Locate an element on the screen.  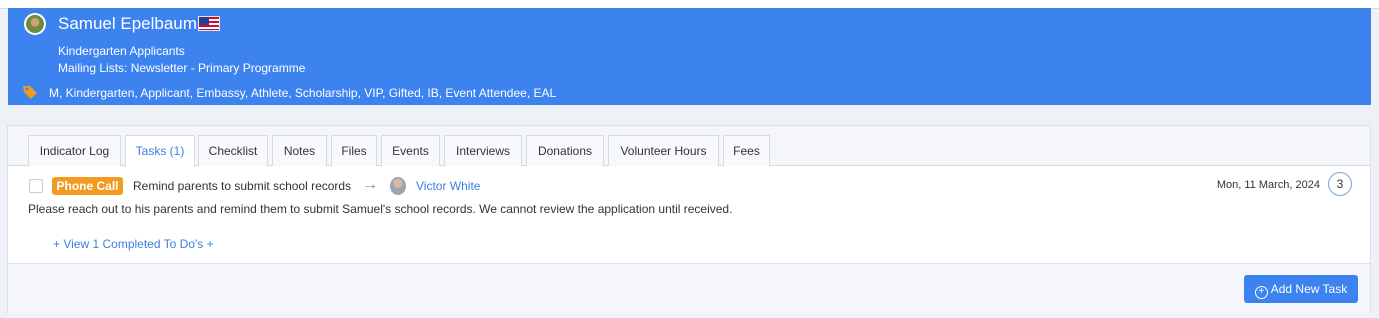
add-new-task-button: + Add New Task is located at coordinates (1301, 289).